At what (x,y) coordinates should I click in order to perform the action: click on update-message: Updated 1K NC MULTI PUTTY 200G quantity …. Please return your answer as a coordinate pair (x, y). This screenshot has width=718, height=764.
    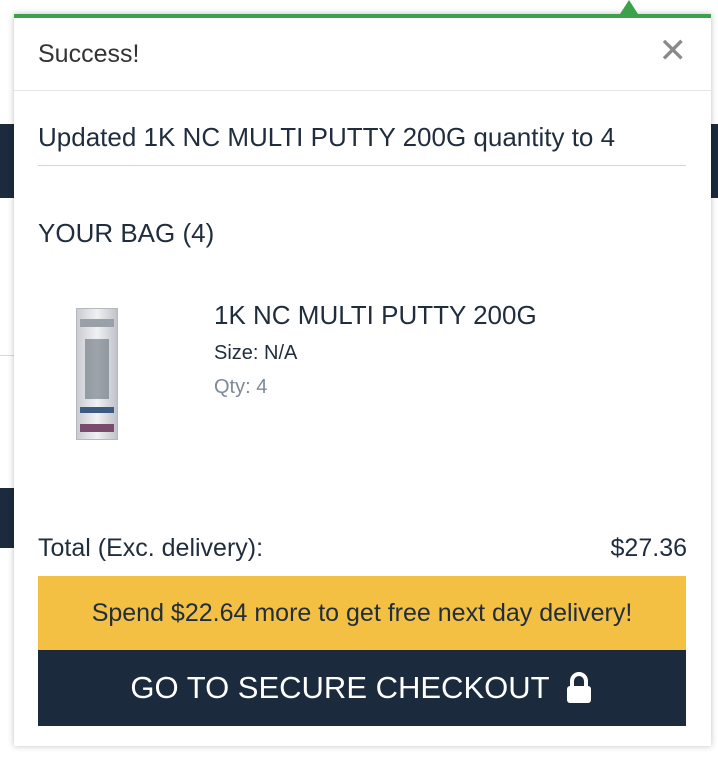
    Looking at the image, I should click on (362, 144).